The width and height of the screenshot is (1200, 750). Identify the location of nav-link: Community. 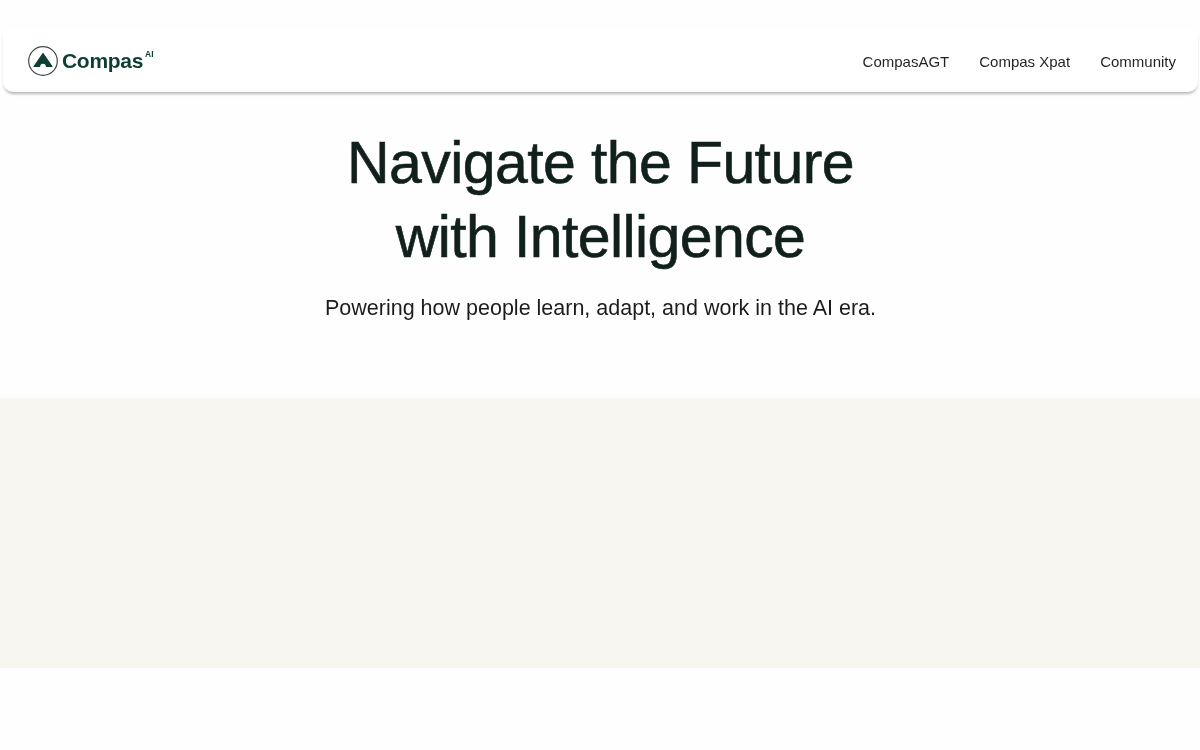
(1138, 61).